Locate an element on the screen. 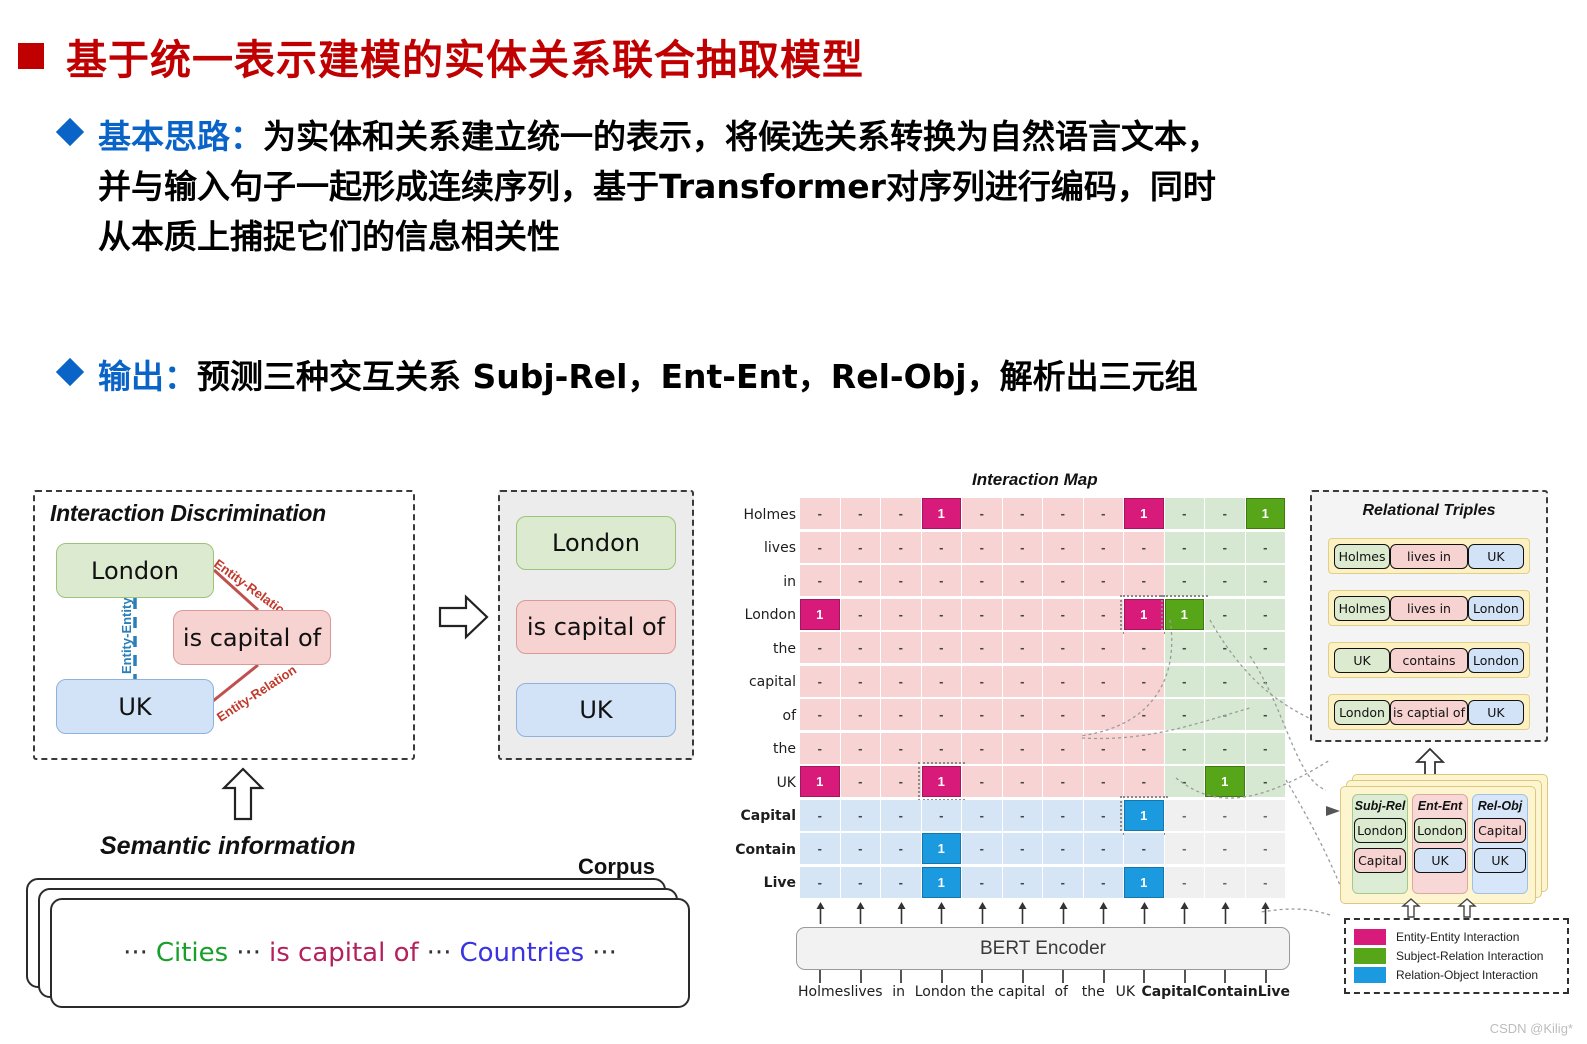 The height and width of the screenshot is (1044, 1587). node-is-capital-of: is capital of is located at coordinates (252, 637).